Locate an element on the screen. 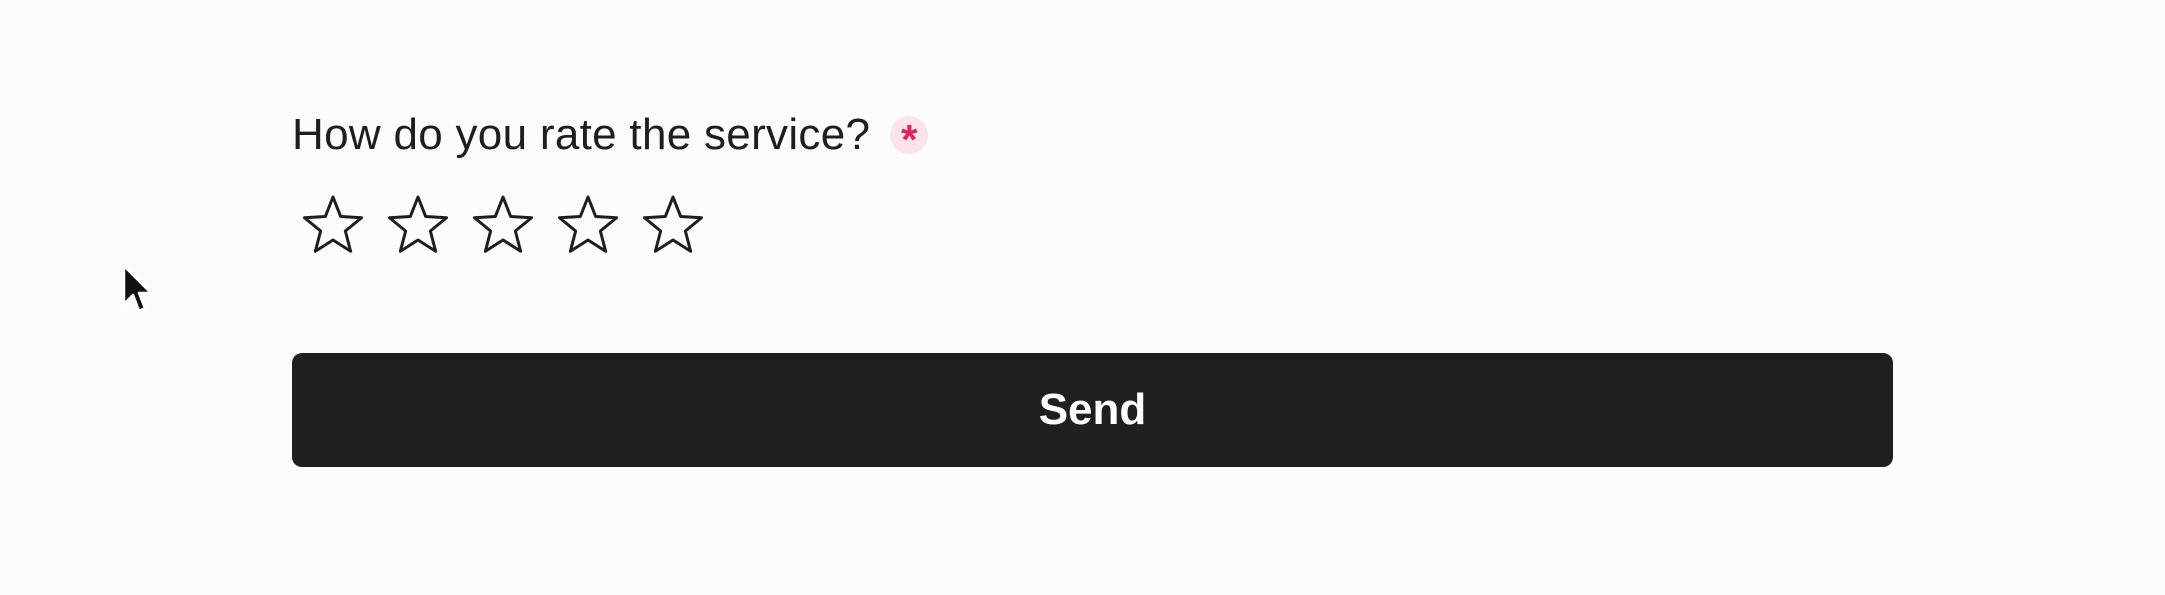 This screenshot has height=595, width=2165. star-rating is located at coordinates (1096, 225).